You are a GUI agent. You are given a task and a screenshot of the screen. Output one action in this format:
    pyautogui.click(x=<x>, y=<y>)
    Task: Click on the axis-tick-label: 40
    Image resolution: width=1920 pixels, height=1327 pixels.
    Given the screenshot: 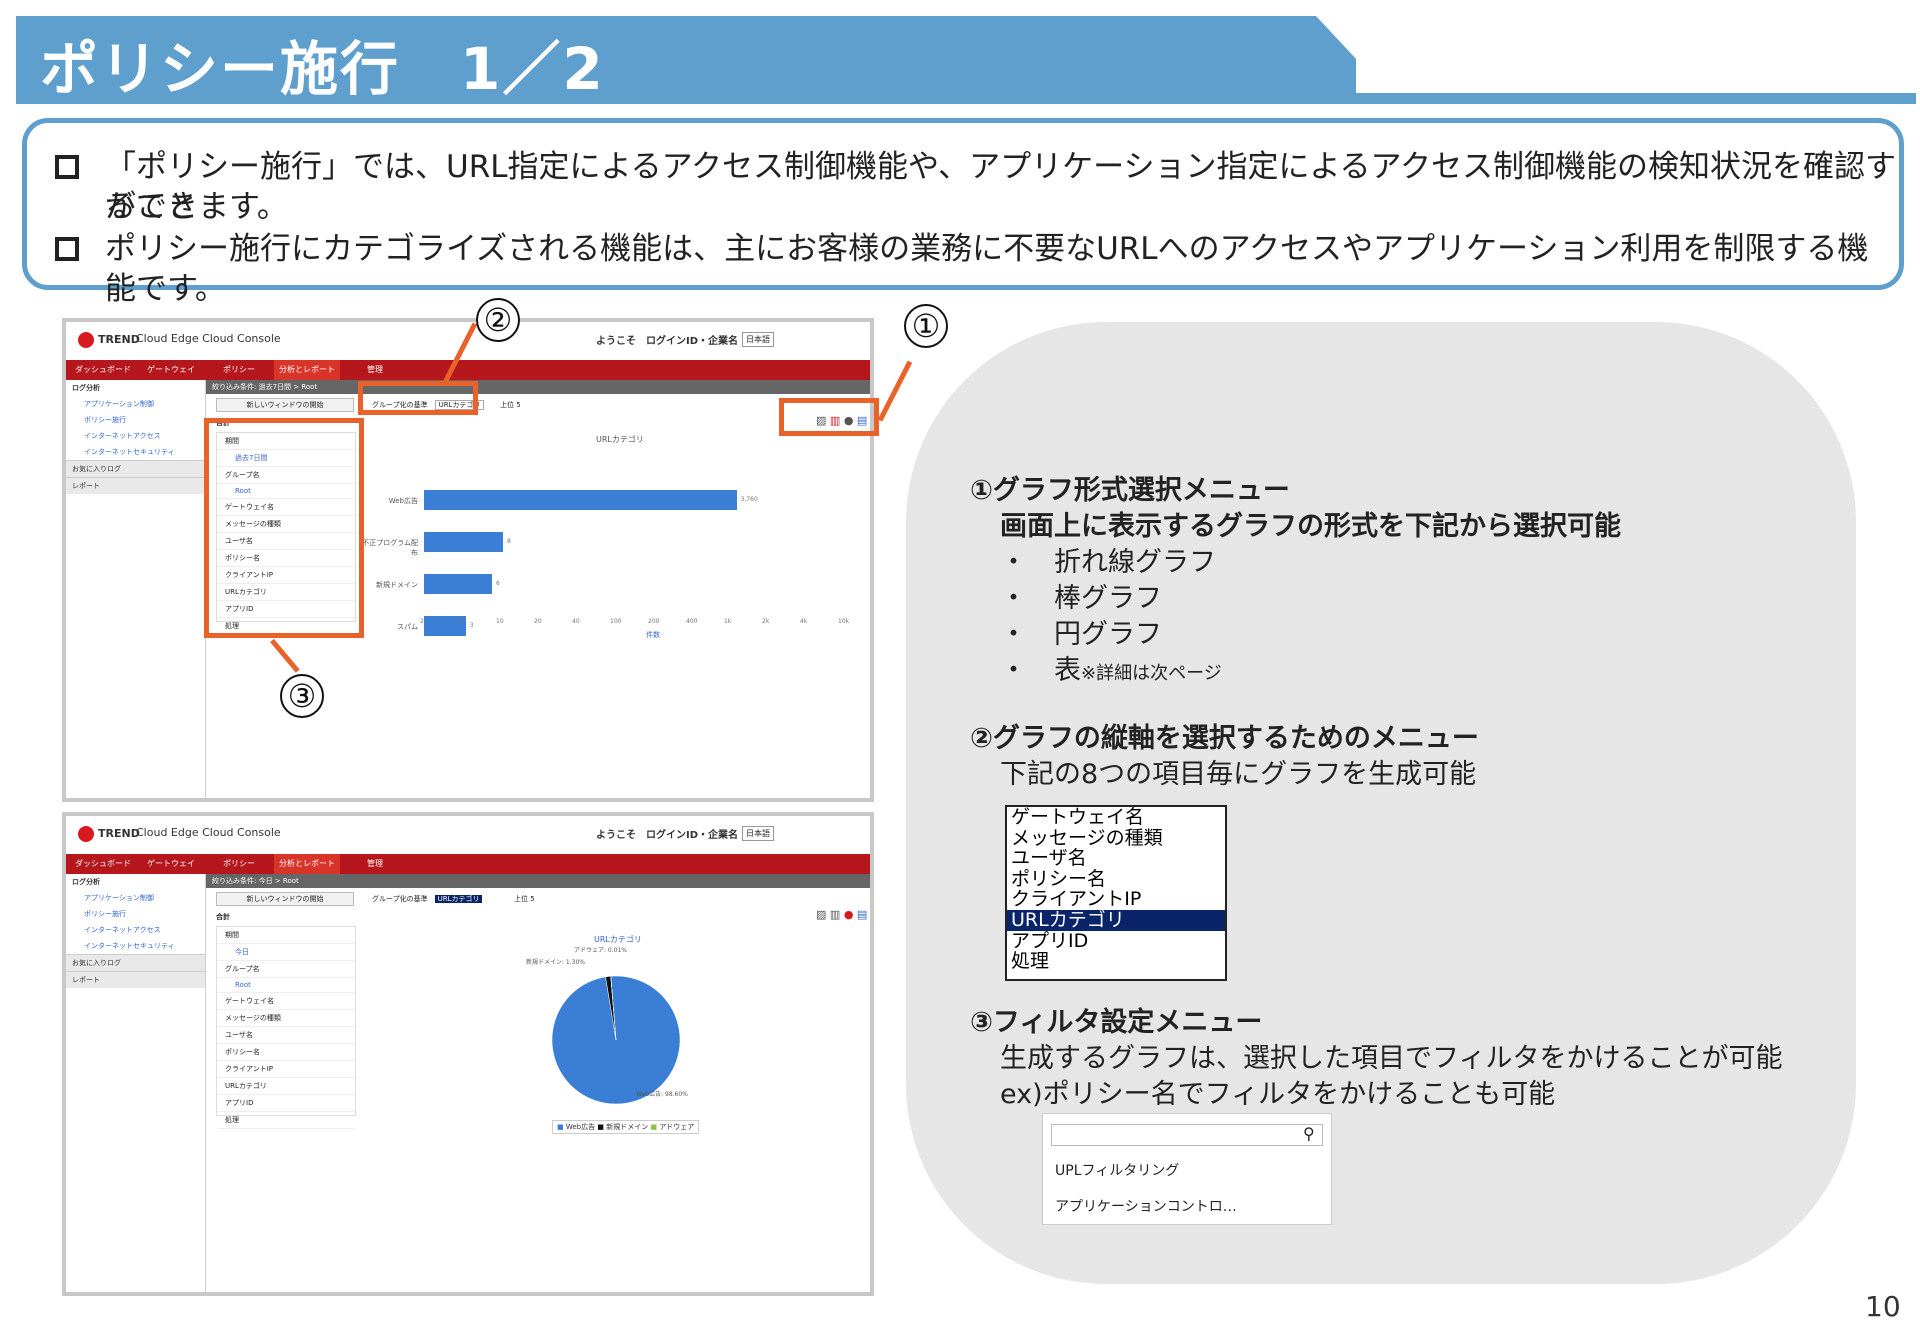 What is the action you would take?
    pyautogui.click(x=576, y=621)
    